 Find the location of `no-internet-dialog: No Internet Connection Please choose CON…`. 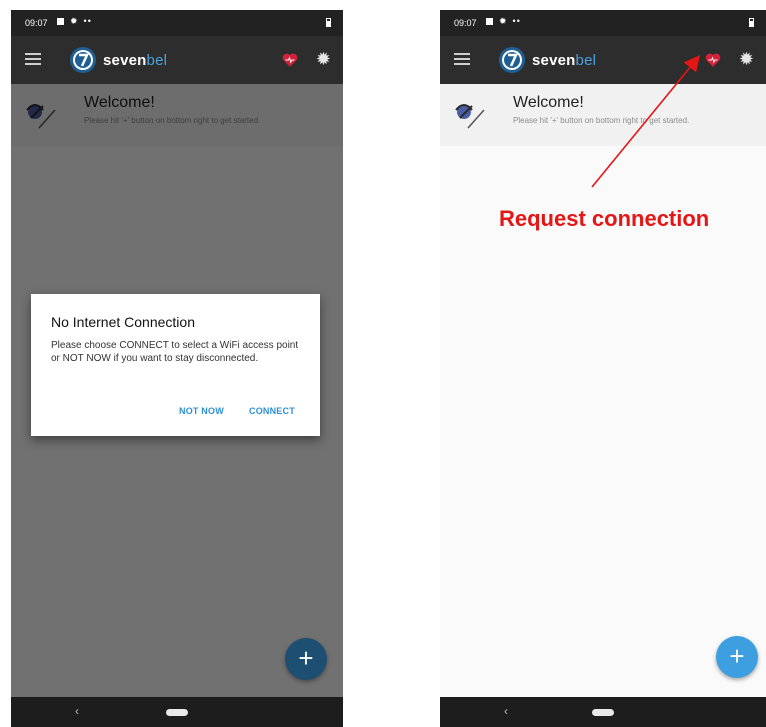

no-internet-dialog: No Internet Connection Please choose CON… is located at coordinates (175, 365).